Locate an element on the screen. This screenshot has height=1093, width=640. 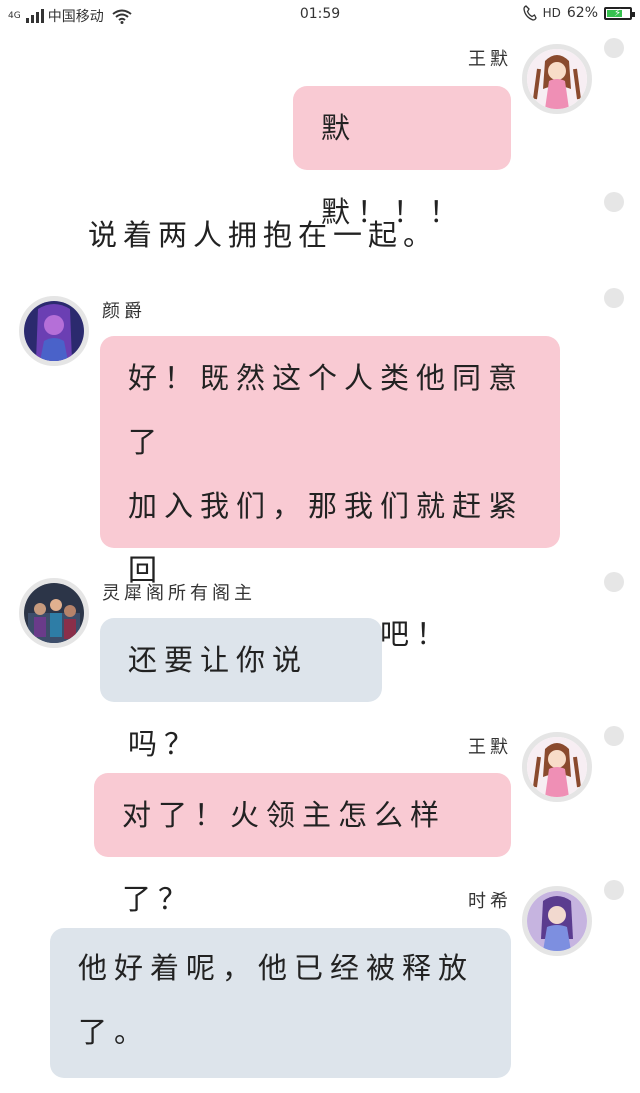
hd-label: HD is located at coordinates (551, 13).